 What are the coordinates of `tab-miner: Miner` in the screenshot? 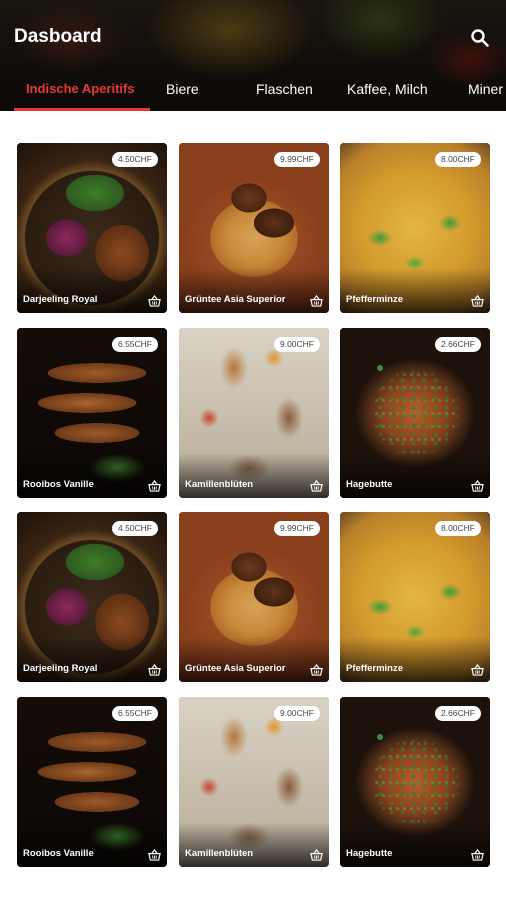 It's located at (485, 89).